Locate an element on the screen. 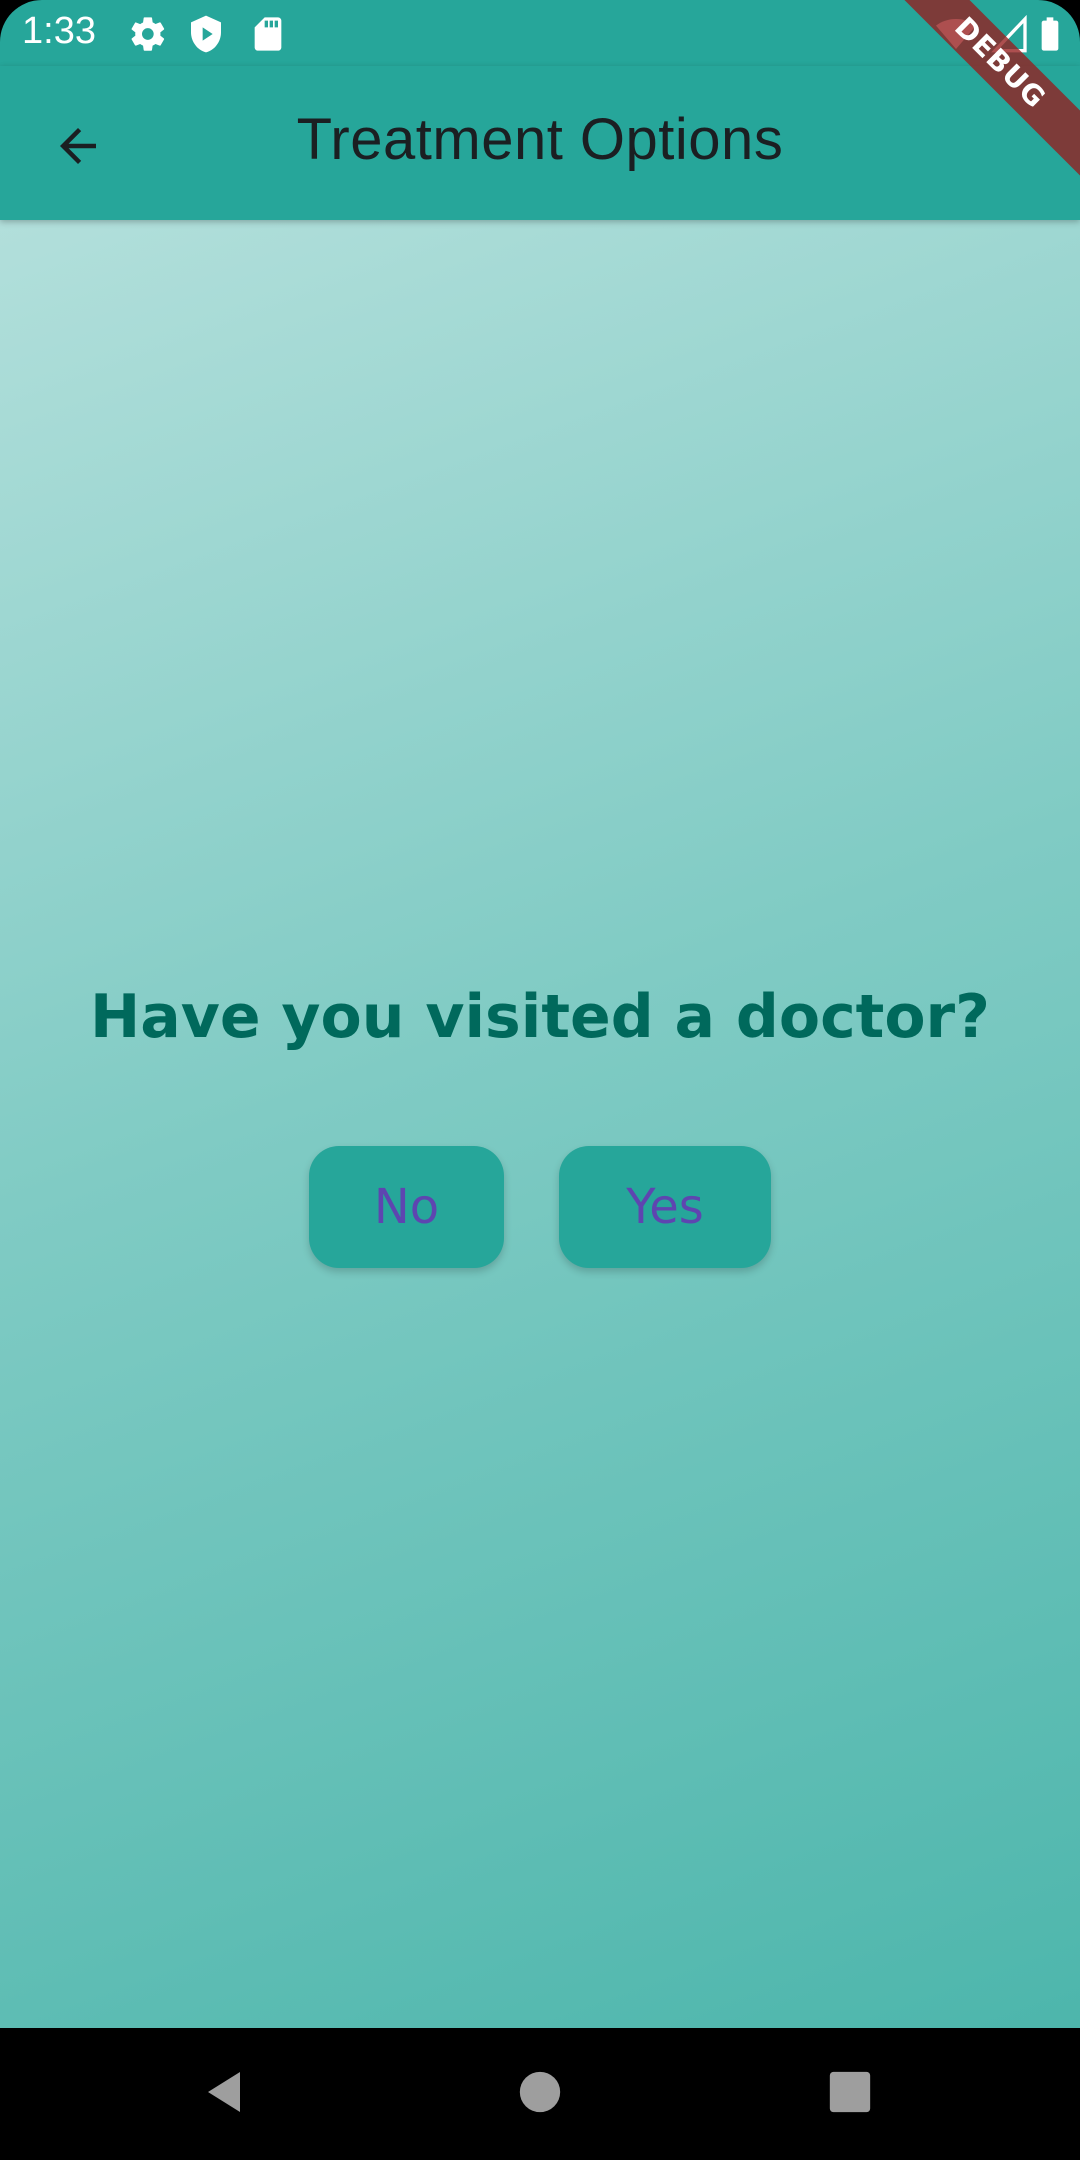 The height and width of the screenshot is (2160, 1080). signal-icon is located at coordinates (1010, 34).